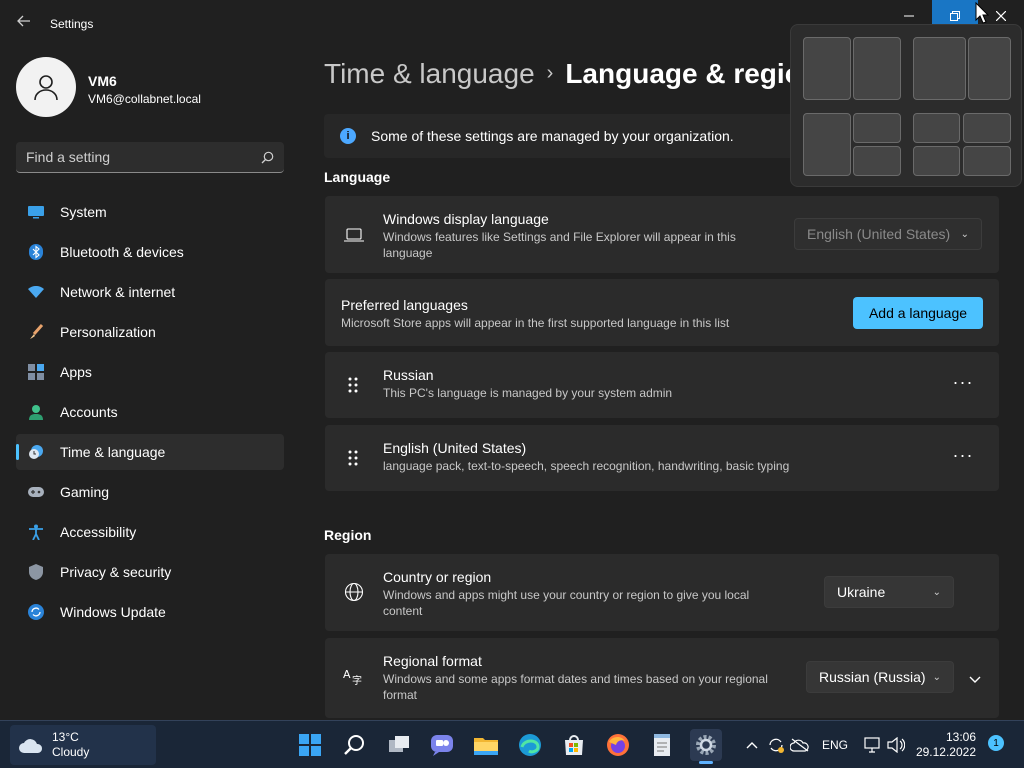 Image resolution: width=1024 pixels, height=768 pixels. Describe the element at coordinates (72, 24) in the screenshot. I see `app-title: Settings` at that location.